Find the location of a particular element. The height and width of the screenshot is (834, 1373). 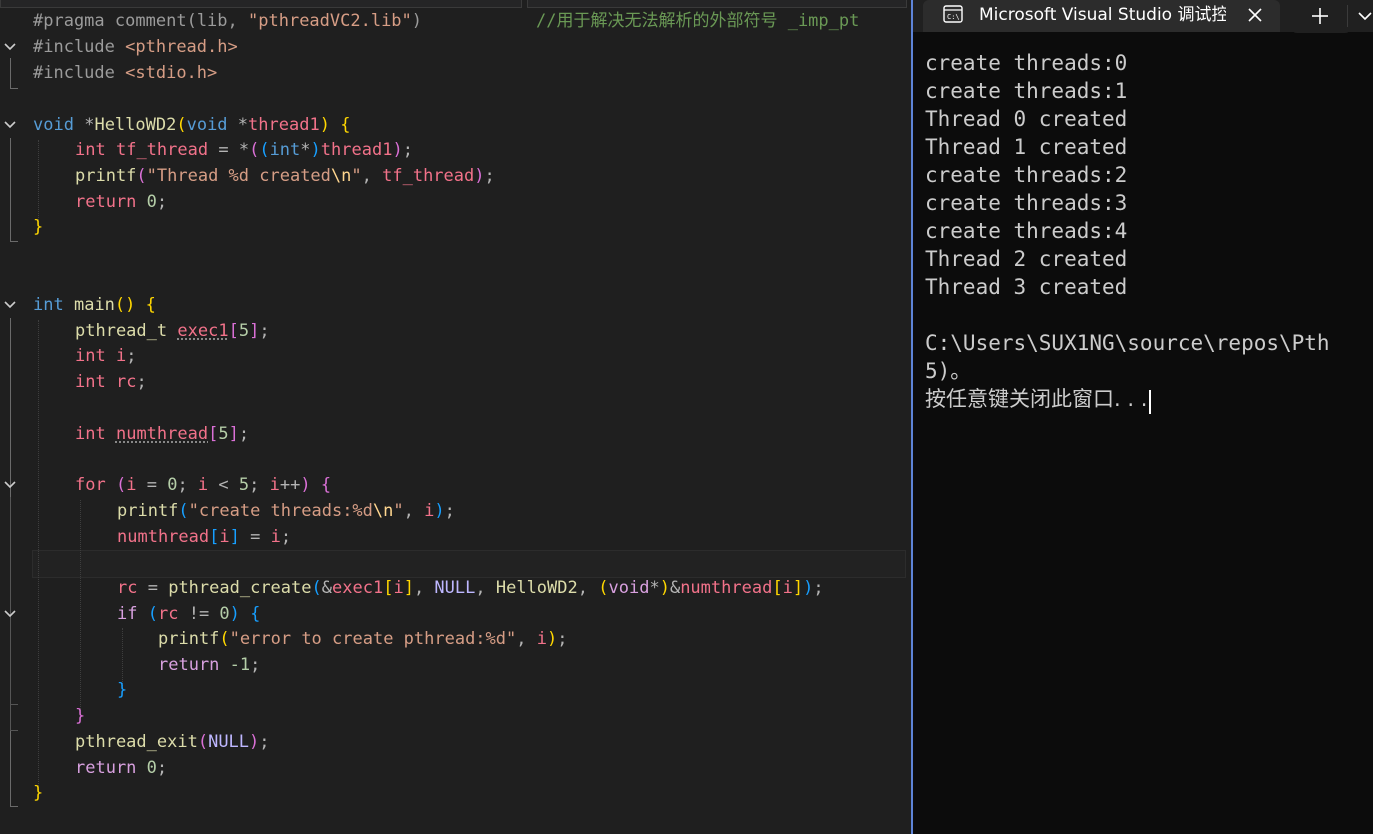

token-include-path: <pthread.h> is located at coordinates (181, 47).